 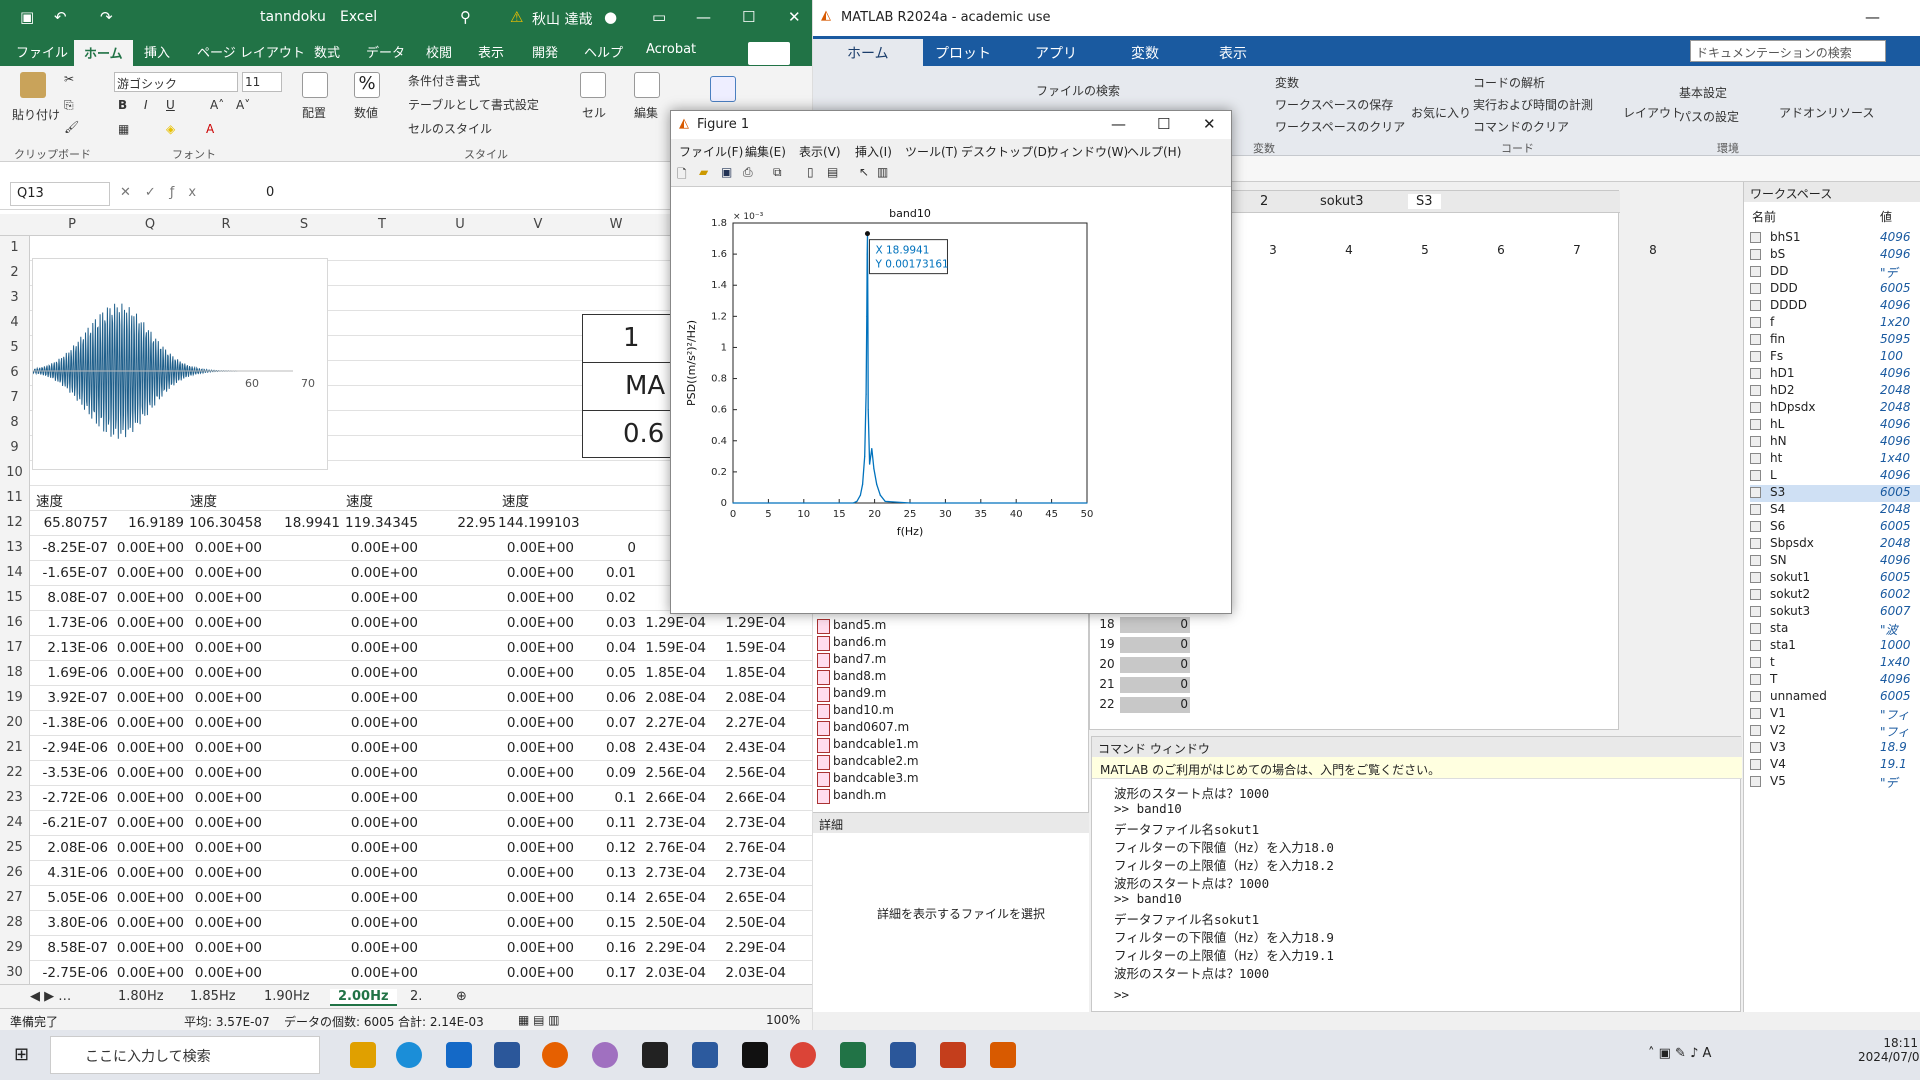 What do you see at coordinates (363, 997) in the screenshot?
I see `sheet-tab-active: 2.00Hz` at bounding box center [363, 997].